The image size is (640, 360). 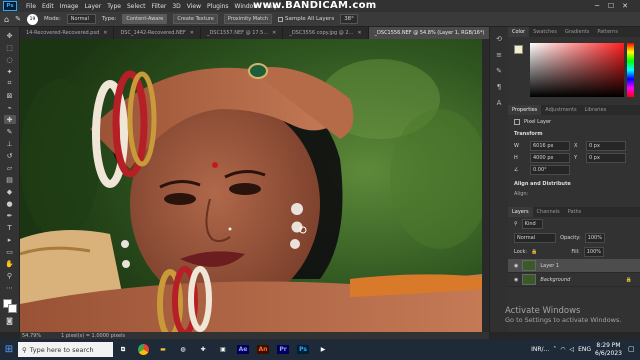 I want to click on pen-tool-icon: ✒, so click(x=10, y=215).